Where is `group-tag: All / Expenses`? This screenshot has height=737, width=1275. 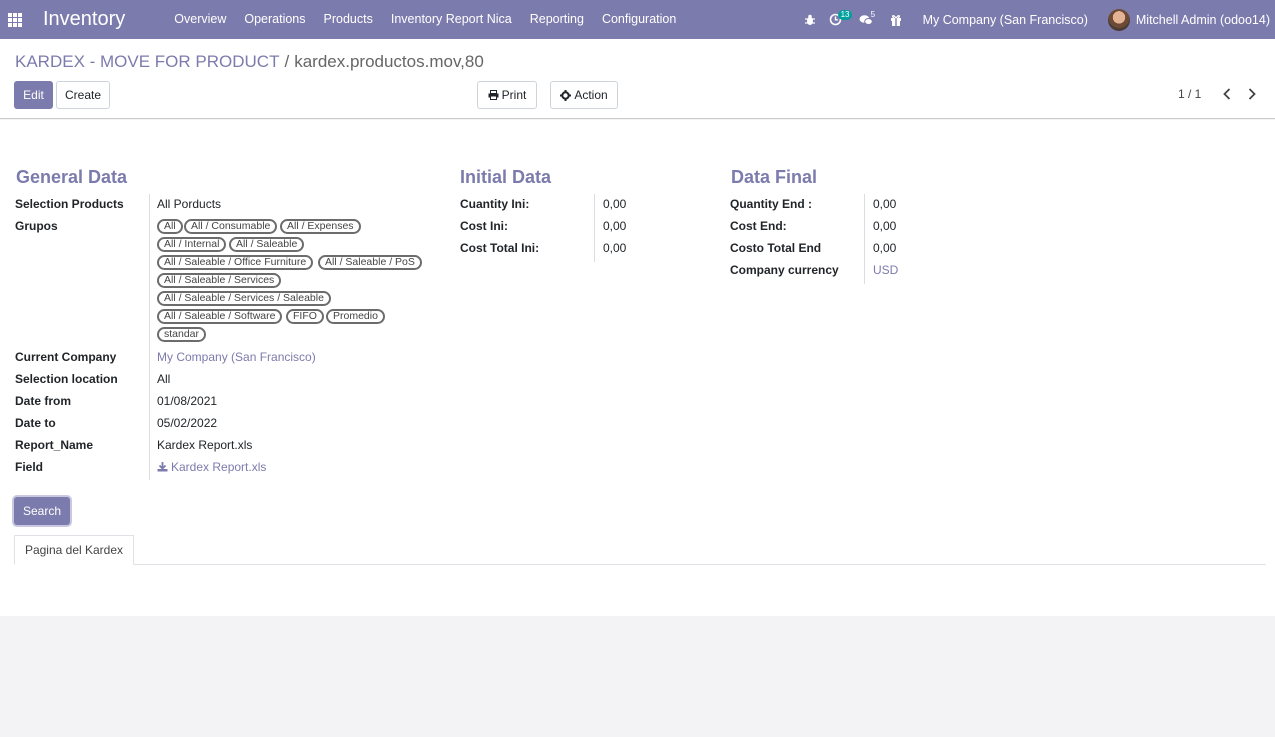
group-tag: All / Expenses is located at coordinates (320, 226).